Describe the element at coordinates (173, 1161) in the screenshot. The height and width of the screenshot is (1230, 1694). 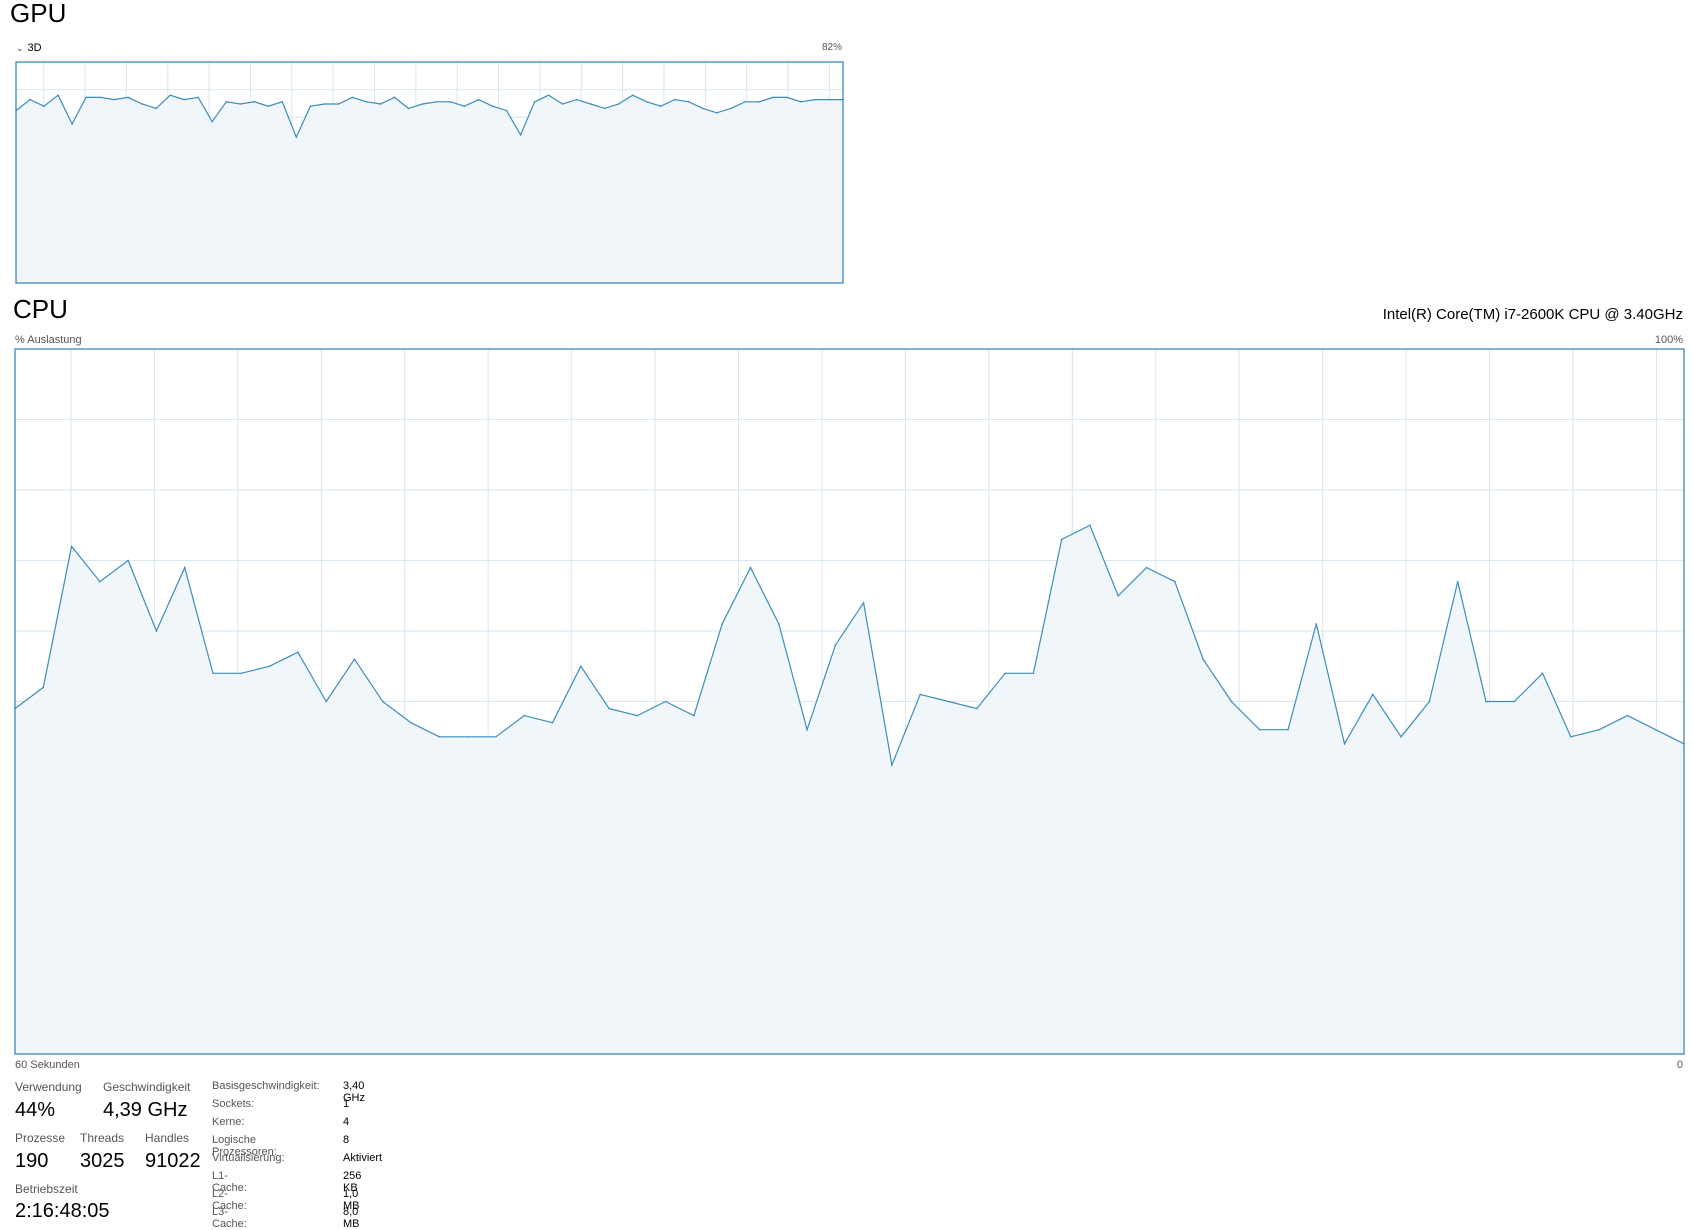
I see `handles-value: 91022` at that location.